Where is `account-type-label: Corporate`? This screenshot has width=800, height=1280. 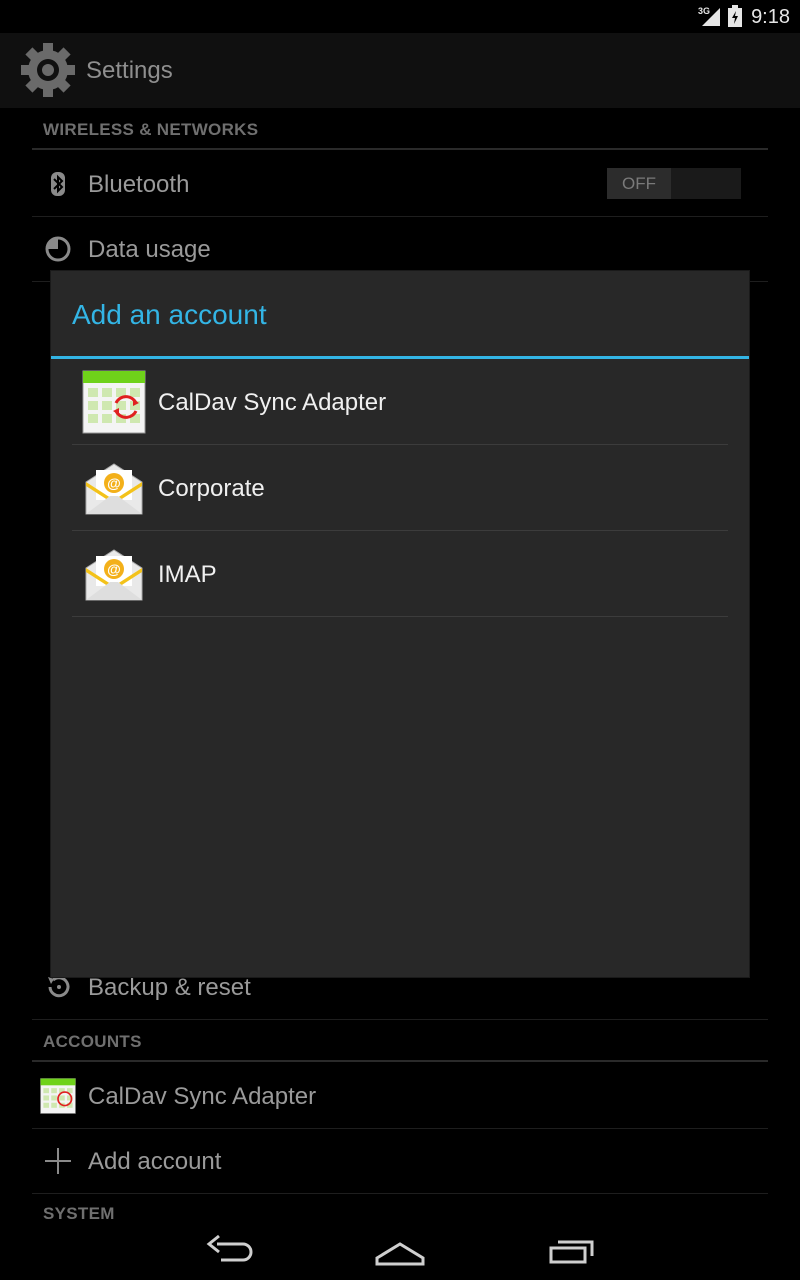
account-type-label: Corporate is located at coordinates (211, 488).